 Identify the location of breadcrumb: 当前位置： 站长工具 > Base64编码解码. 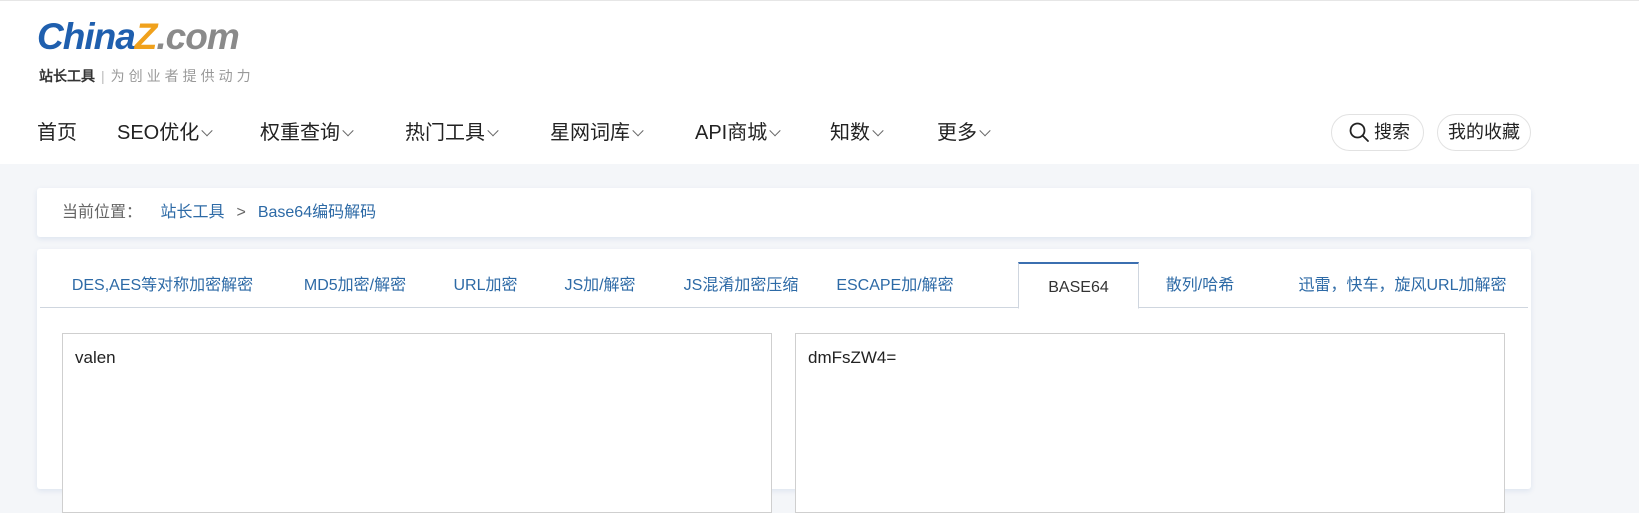
(219, 212).